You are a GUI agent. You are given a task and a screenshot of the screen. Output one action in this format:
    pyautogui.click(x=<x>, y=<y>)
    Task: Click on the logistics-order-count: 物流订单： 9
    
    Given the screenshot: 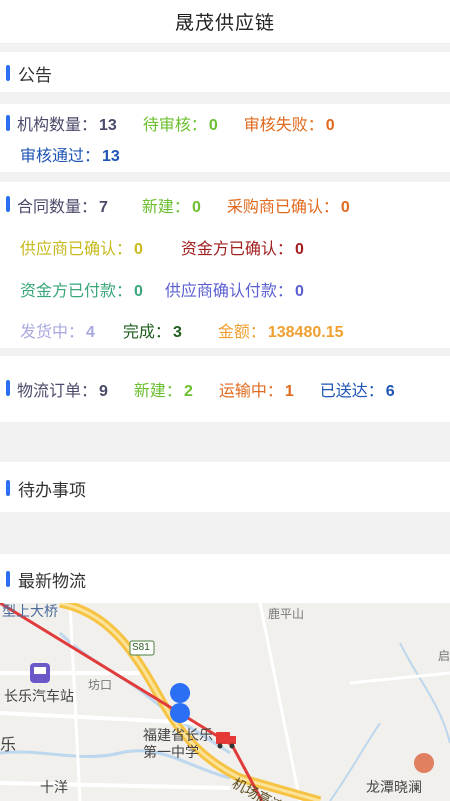 What is the action you would take?
    pyautogui.click(x=62, y=389)
    